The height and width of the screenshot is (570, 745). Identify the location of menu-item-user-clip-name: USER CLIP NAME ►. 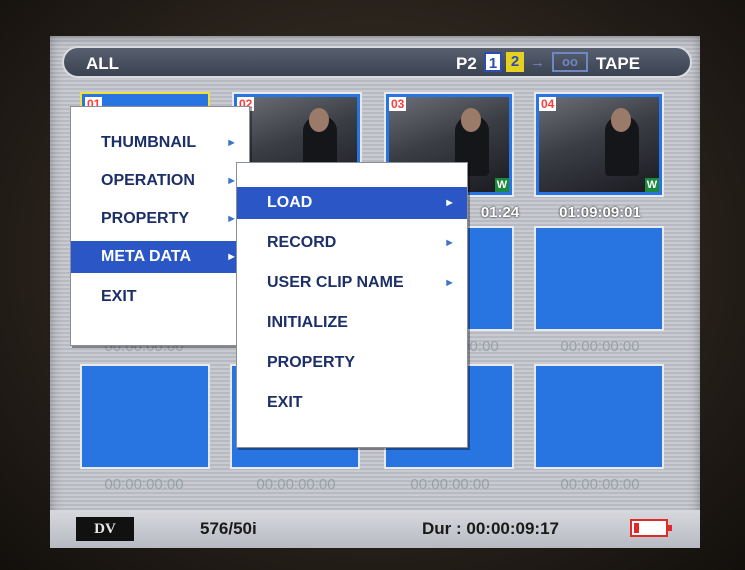
(352, 283).